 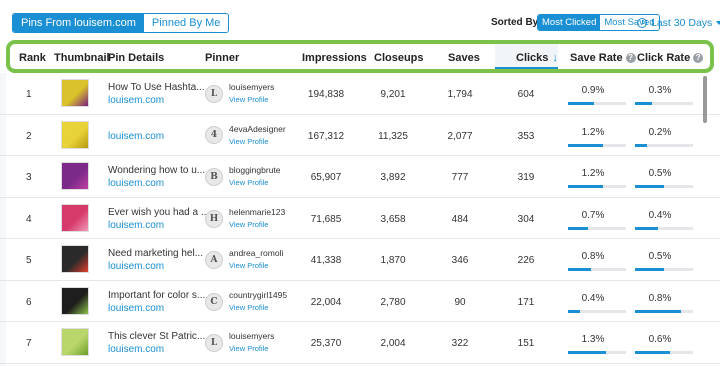 I want to click on pinner-name: bloggingbrute, so click(x=255, y=170).